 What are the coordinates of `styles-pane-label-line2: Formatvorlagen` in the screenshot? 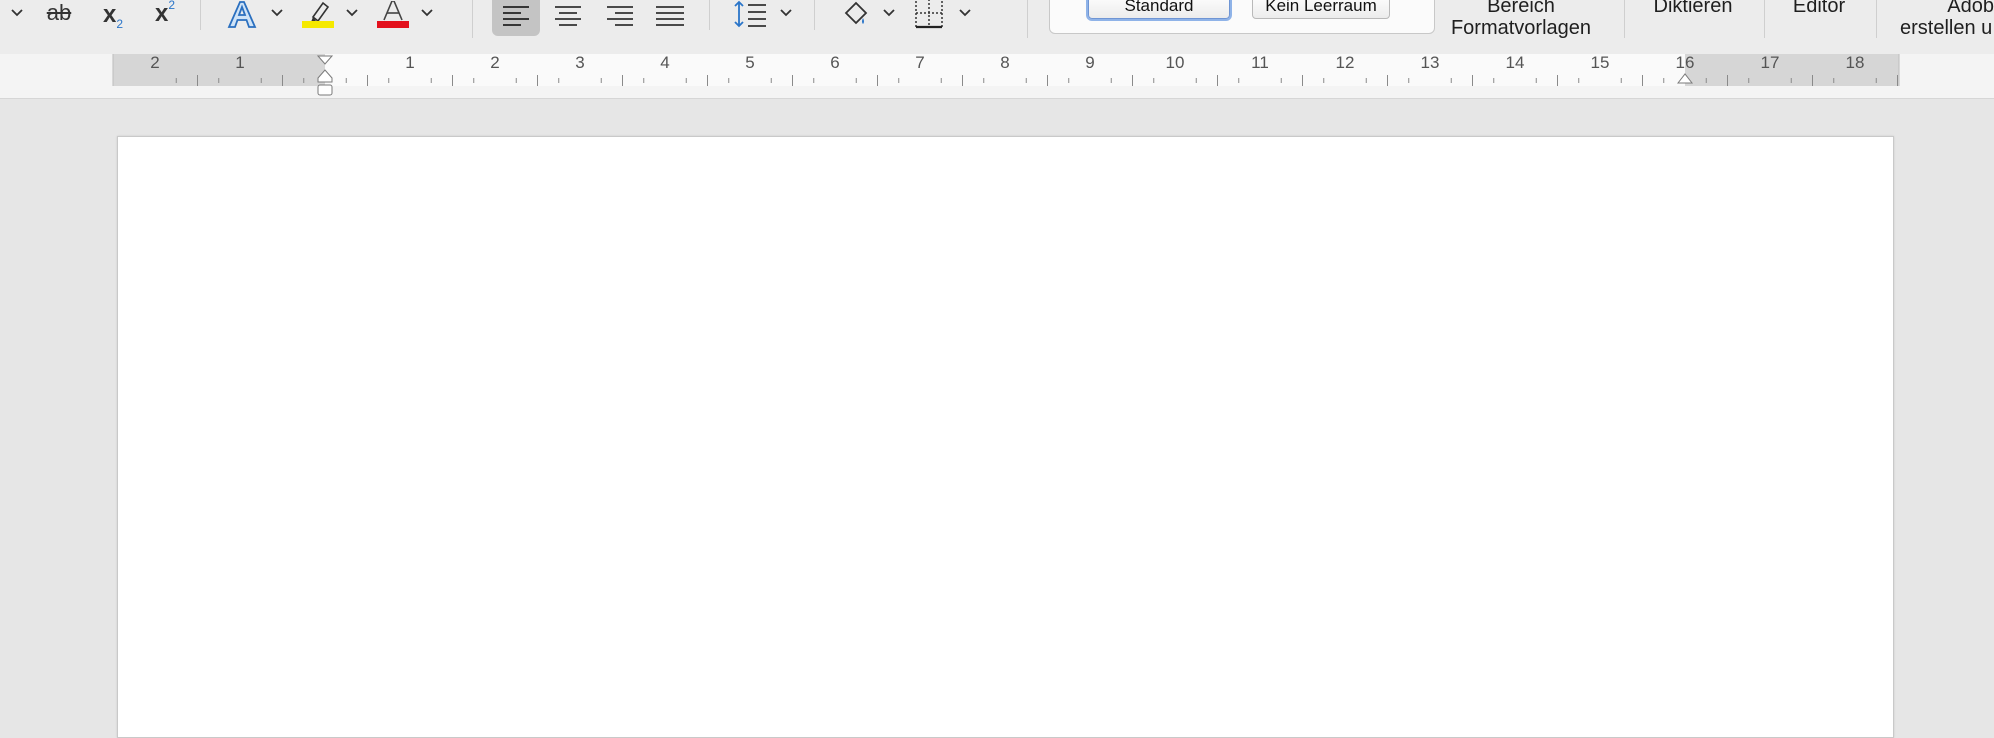 It's located at (1521, 28).